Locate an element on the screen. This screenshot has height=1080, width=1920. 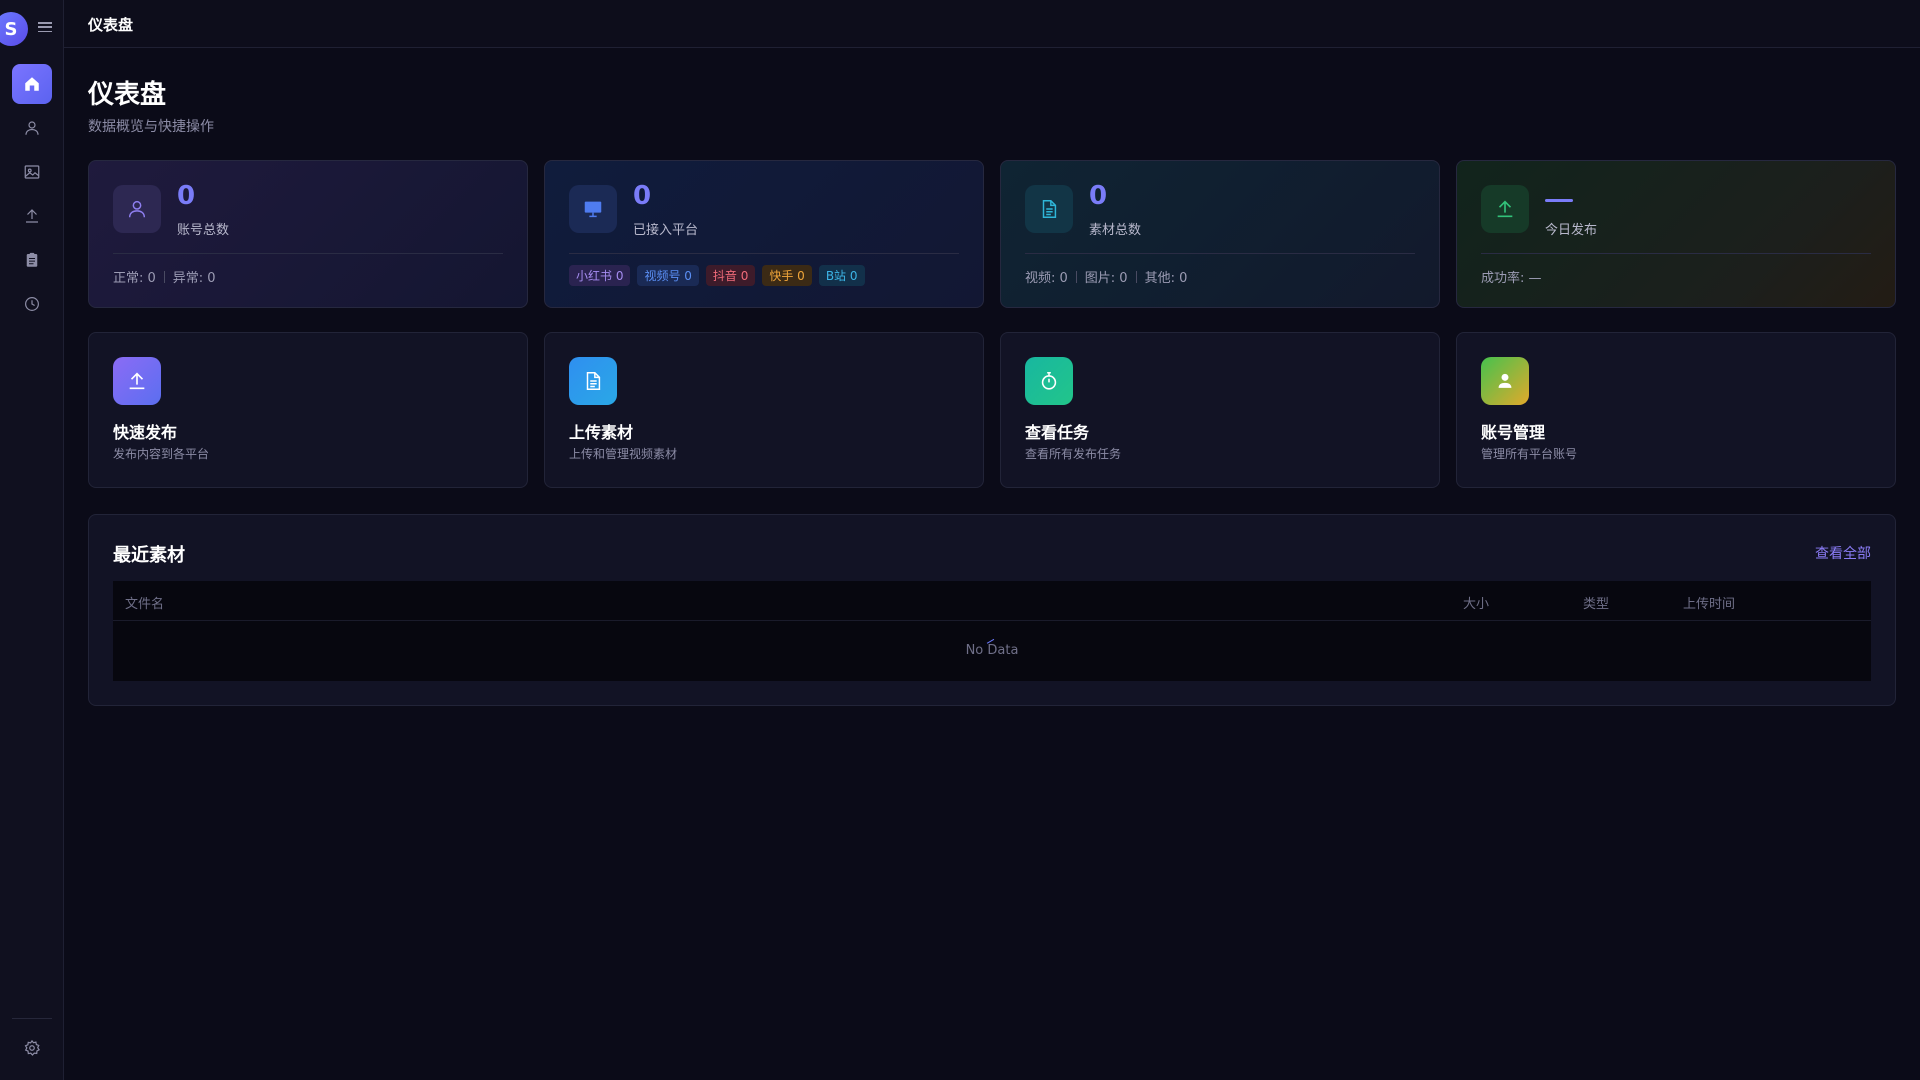
stat-icon-platforms is located at coordinates (593, 209).